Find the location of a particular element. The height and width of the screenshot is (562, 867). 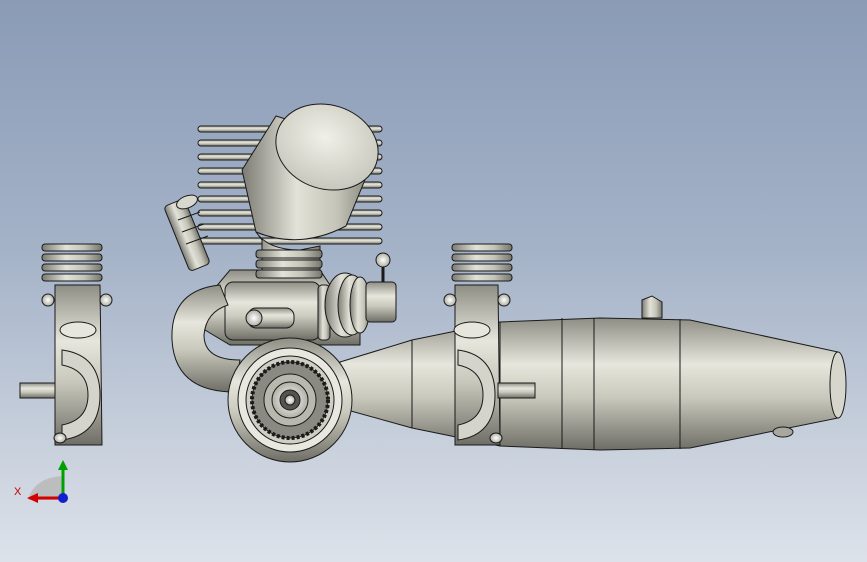

drive-hub is located at coordinates (290, 400).